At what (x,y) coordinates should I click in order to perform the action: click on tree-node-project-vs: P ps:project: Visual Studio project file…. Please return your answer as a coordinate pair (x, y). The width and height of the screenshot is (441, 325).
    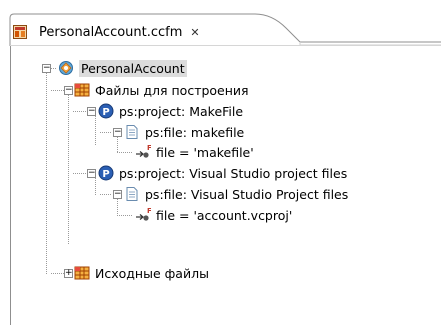
    Looking at the image, I should click on (222, 173).